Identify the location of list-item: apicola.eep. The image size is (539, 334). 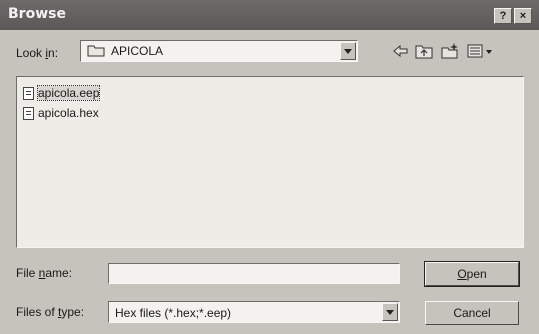
(62, 93).